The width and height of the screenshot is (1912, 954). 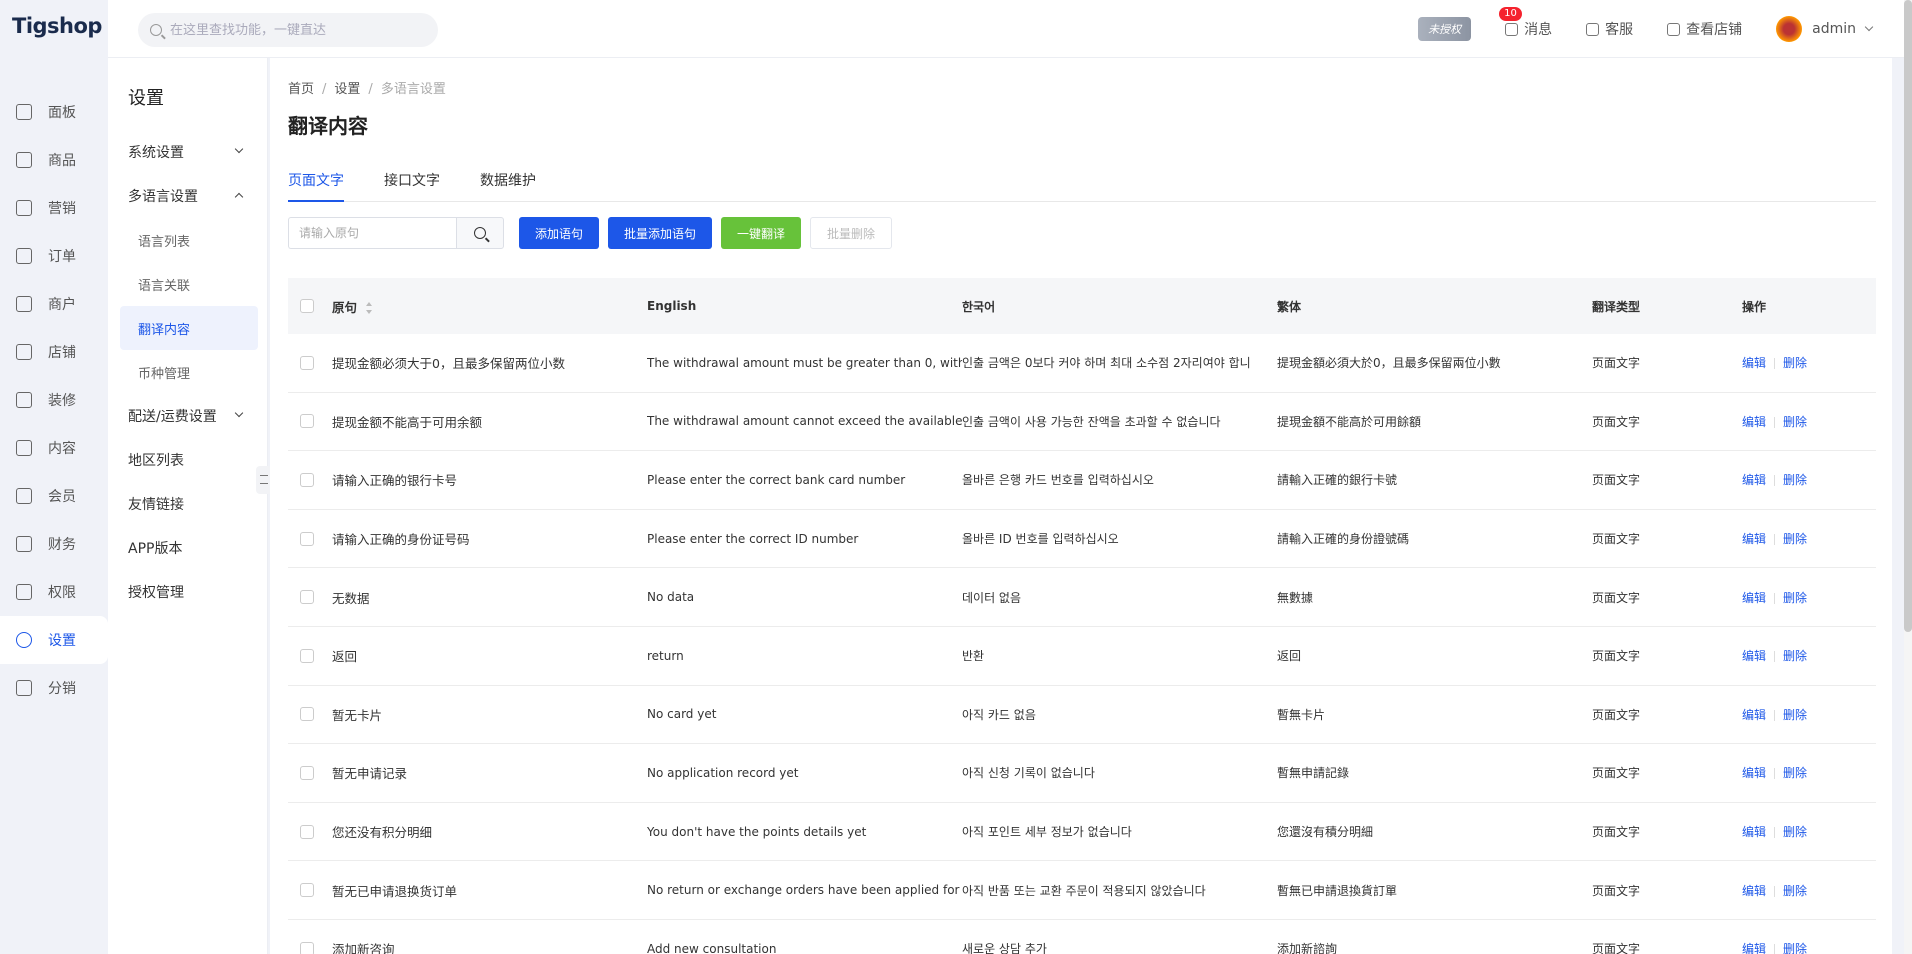 What do you see at coordinates (347, 89) in the screenshot?
I see `breadcrumb-settings: 设置` at bounding box center [347, 89].